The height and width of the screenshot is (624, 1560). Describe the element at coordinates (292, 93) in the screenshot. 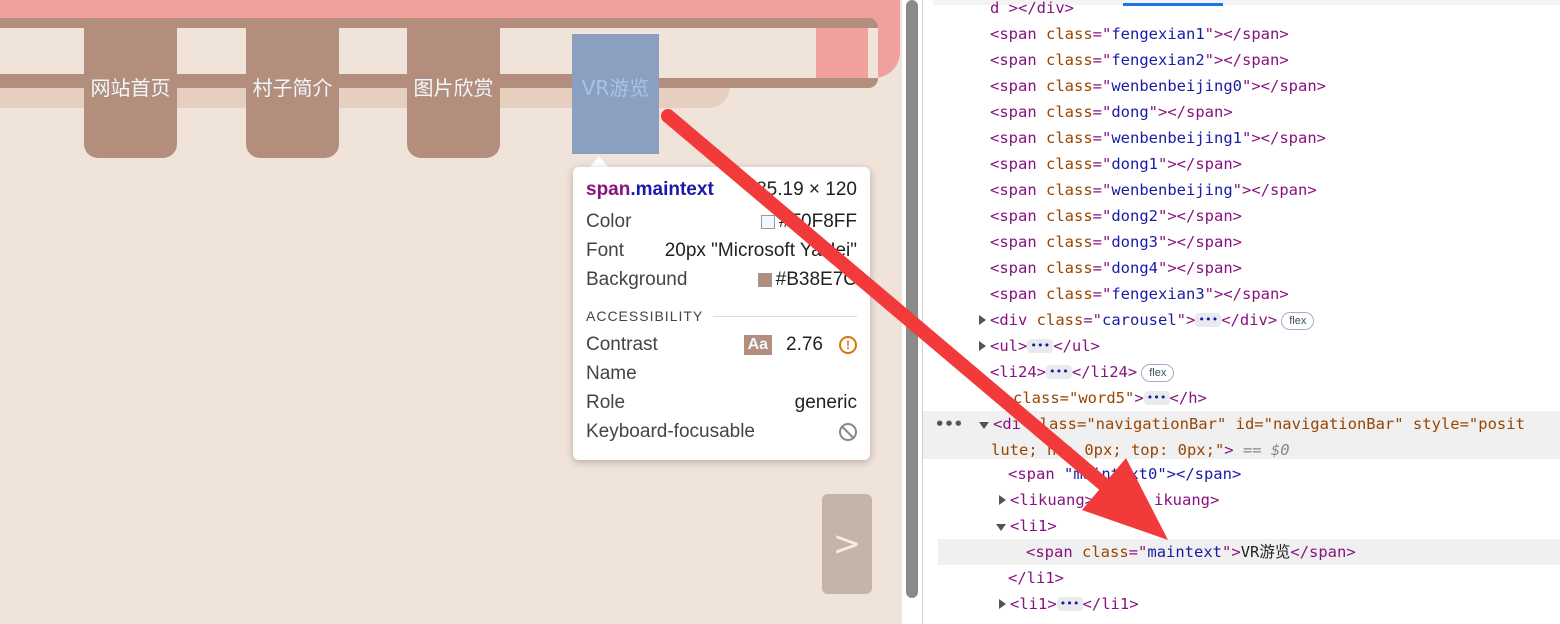

I see `nav-item-village-intro: 村子简介` at that location.